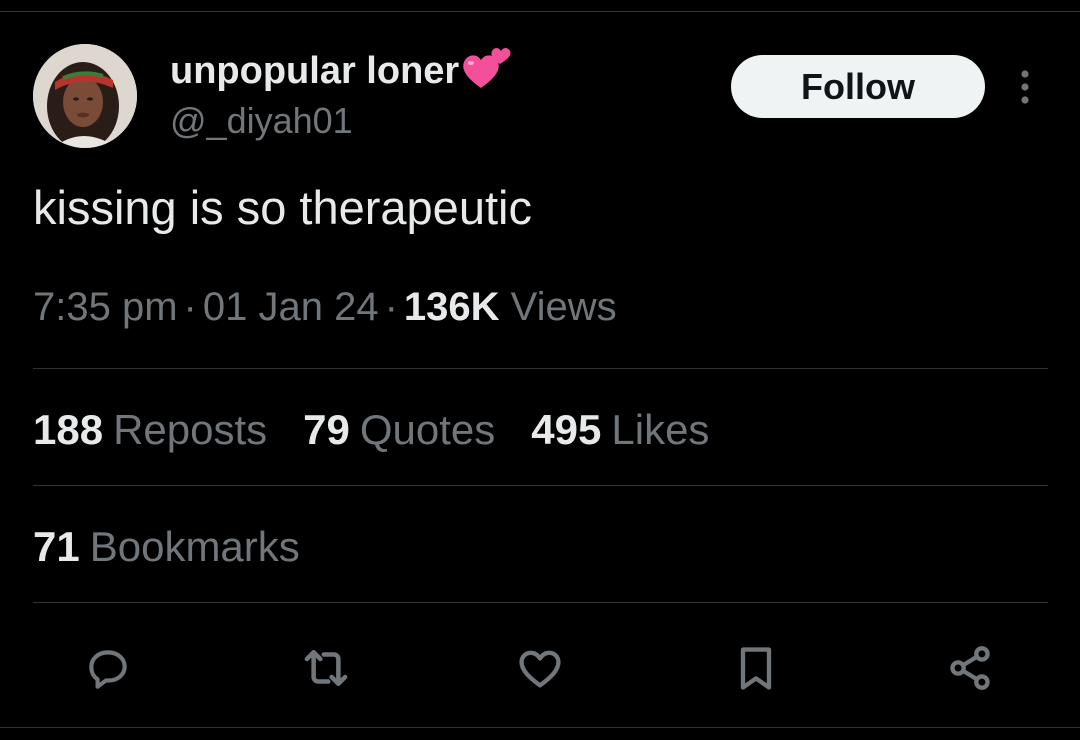  I want to click on reposts-stat: 188 Reposts, so click(150, 430).